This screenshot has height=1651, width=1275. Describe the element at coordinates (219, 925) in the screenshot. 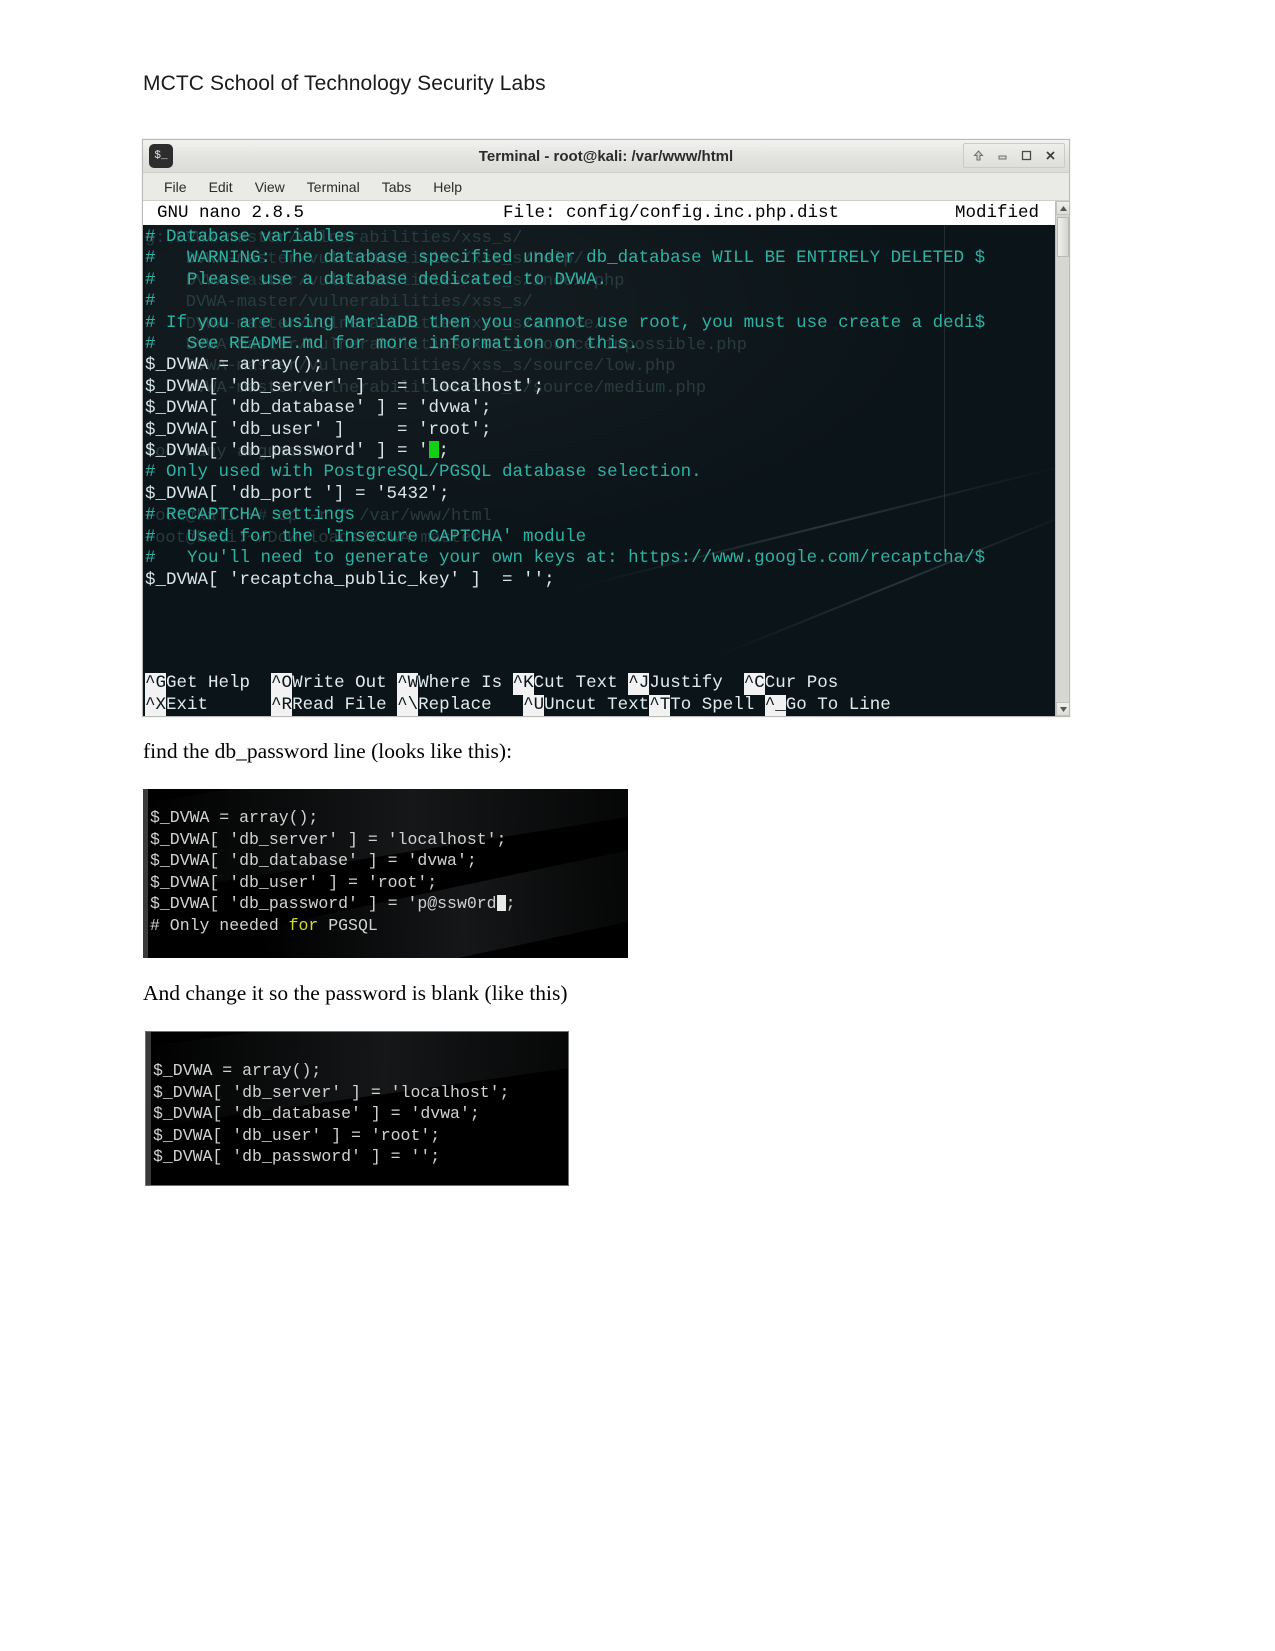

I see `comment-prefix: # Only needed` at that location.